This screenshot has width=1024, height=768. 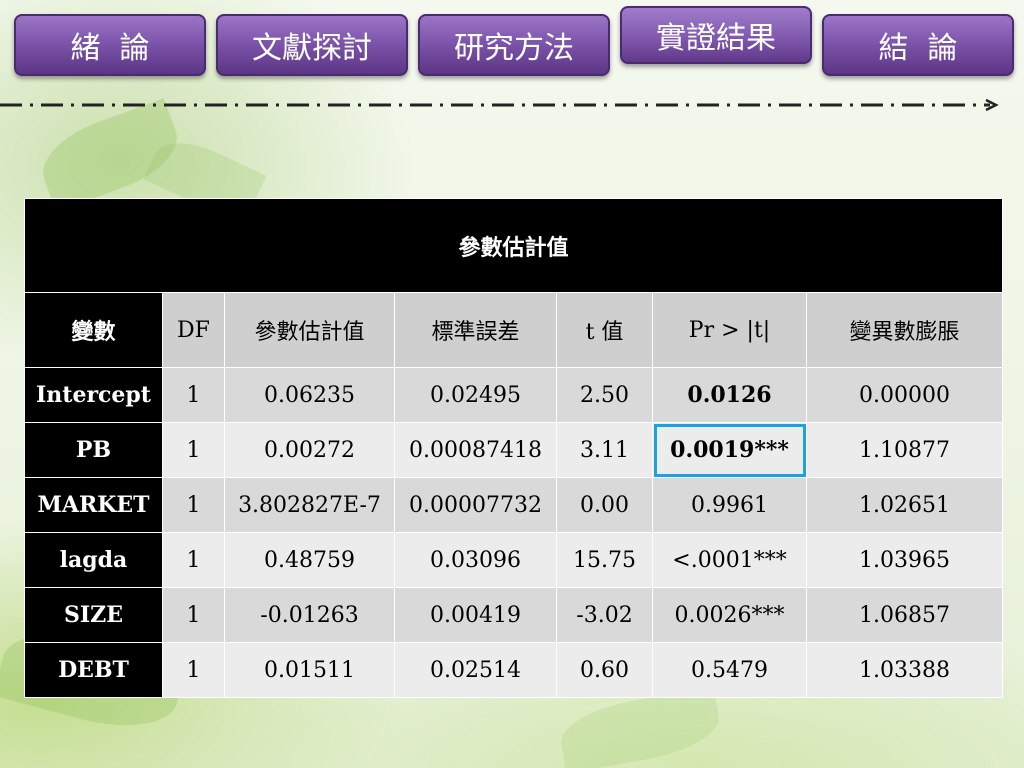 I want to click on row-vif: 1.10877, so click(x=904, y=450).